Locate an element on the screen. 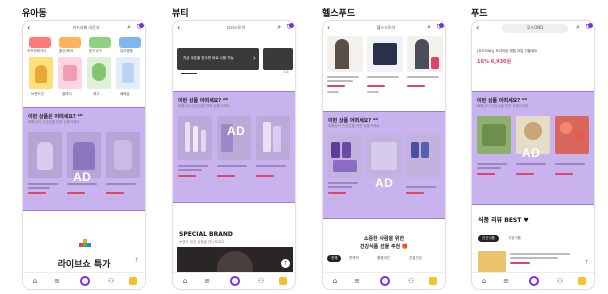  live-show-banner: 라이브쇼 특가 is located at coordinates (84, 263).